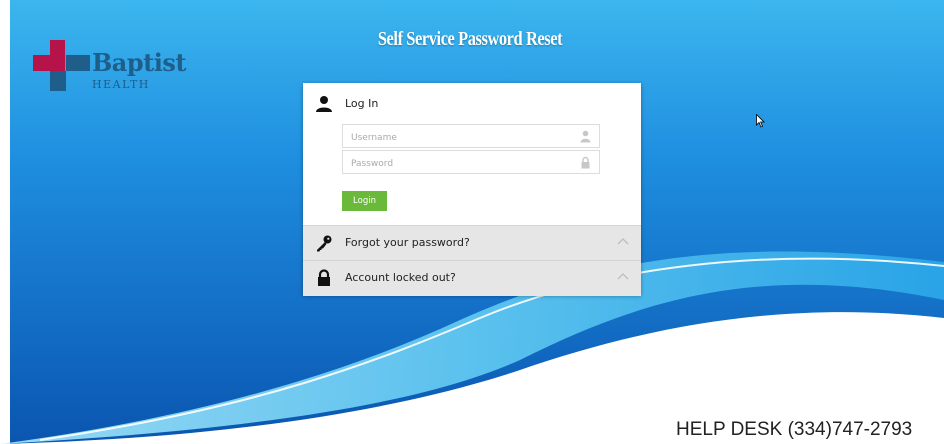 The width and height of the screenshot is (944, 444). What do you see at coordinates (794, 429) in the screenshot?
I see `helpdesk-phone: HELP DESK (334)747-2793` at bounding box center [794, 429].